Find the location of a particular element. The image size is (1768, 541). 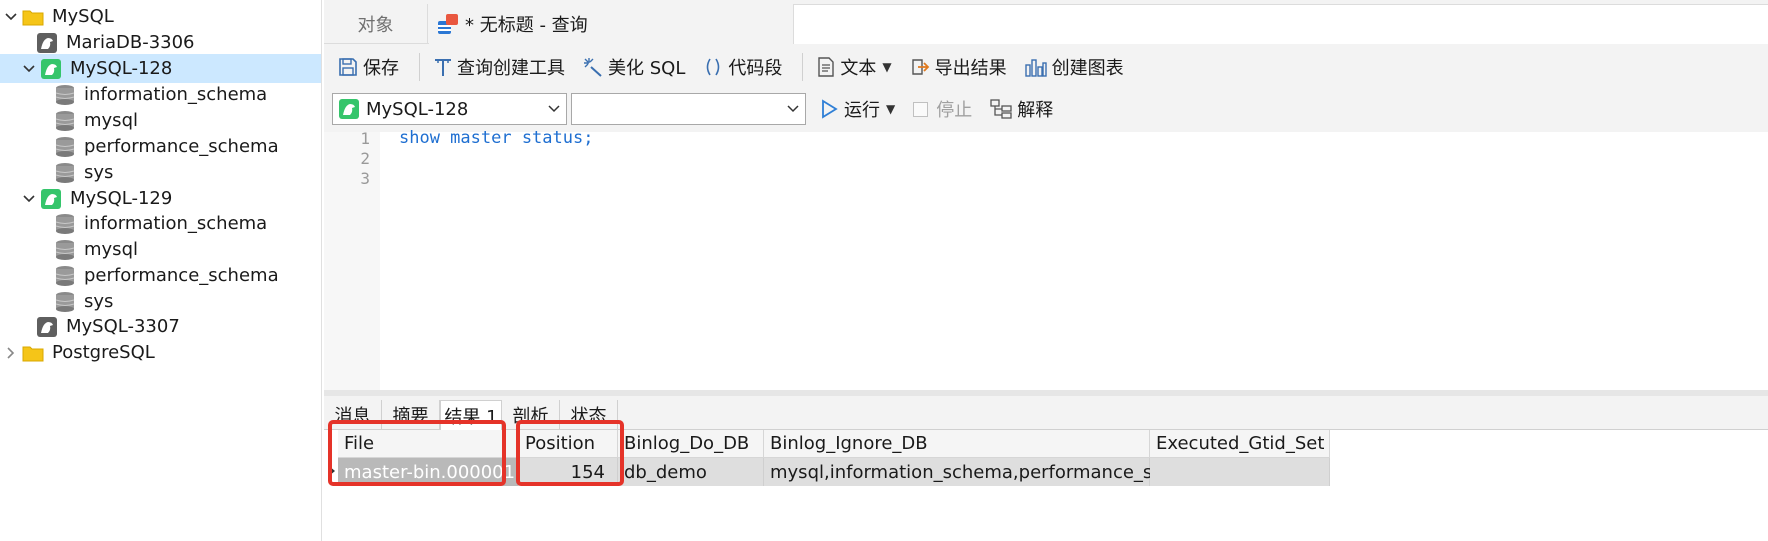

tree-label: MariaDB-3306 is located at coordinates (130, 42).